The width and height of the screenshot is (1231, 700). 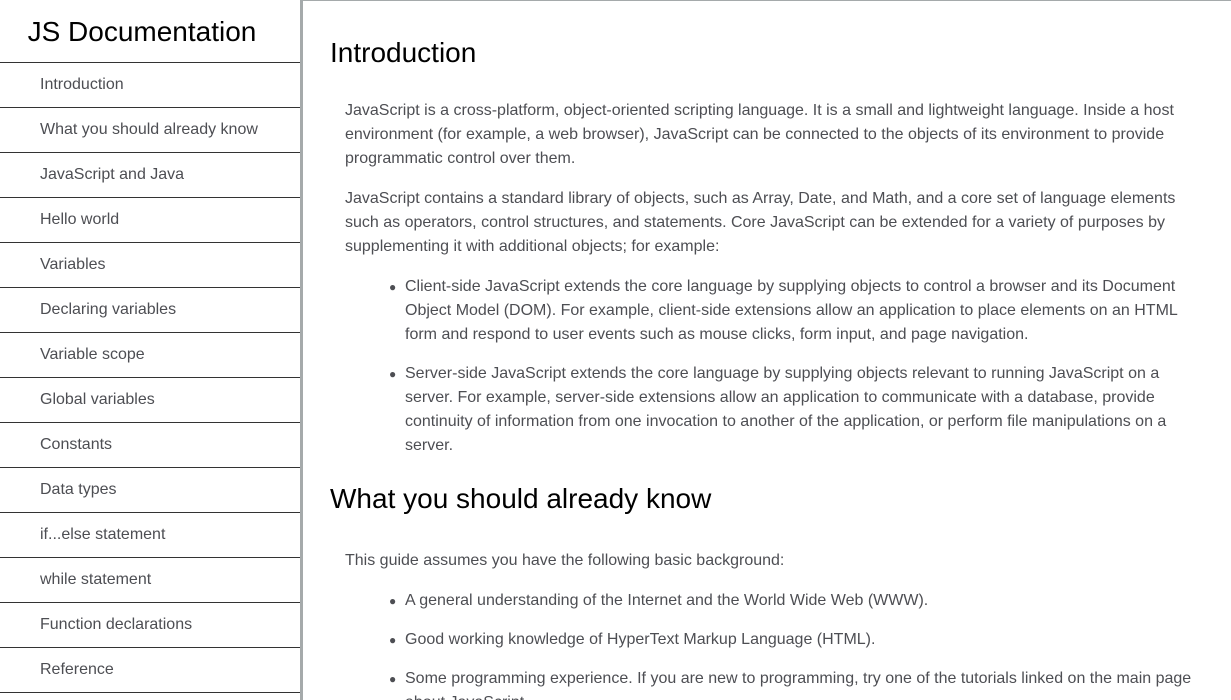 I want to click on nav-list-item: Hello world, so click(x=150, y=220).